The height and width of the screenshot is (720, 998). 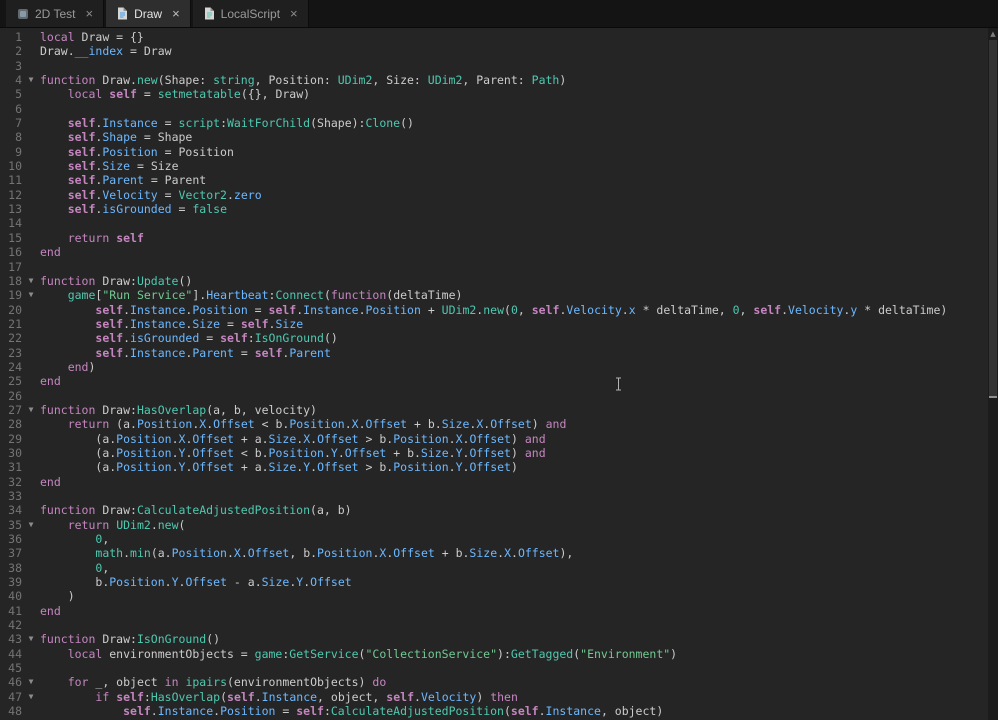 What do you see at coordinates (499, 37) in the screenshot?
I see `code-line: 1 local Draw = {}` at bounding box center [499, 37].